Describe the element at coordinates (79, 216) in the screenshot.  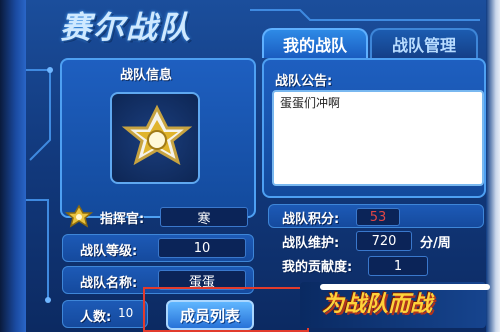
I see `commander-badge-icon` at that location.